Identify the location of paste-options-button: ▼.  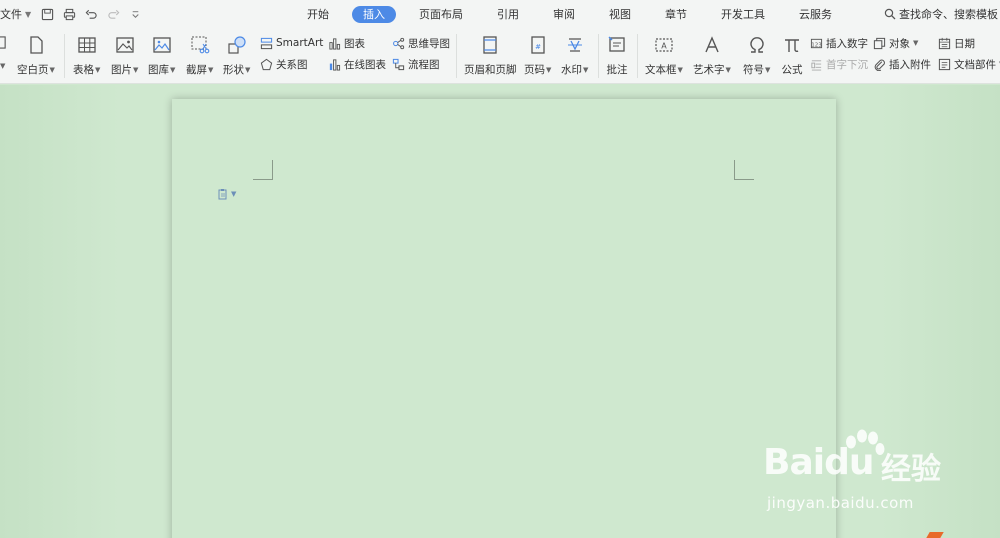
(226, 194).